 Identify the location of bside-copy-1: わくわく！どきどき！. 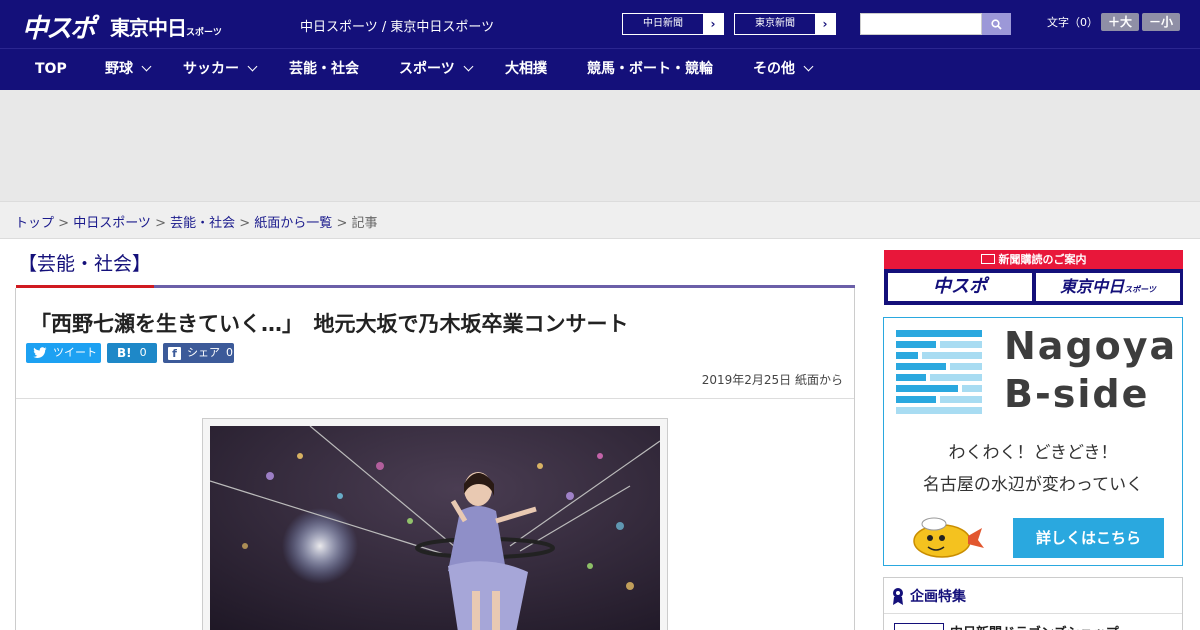
(1033, 453).